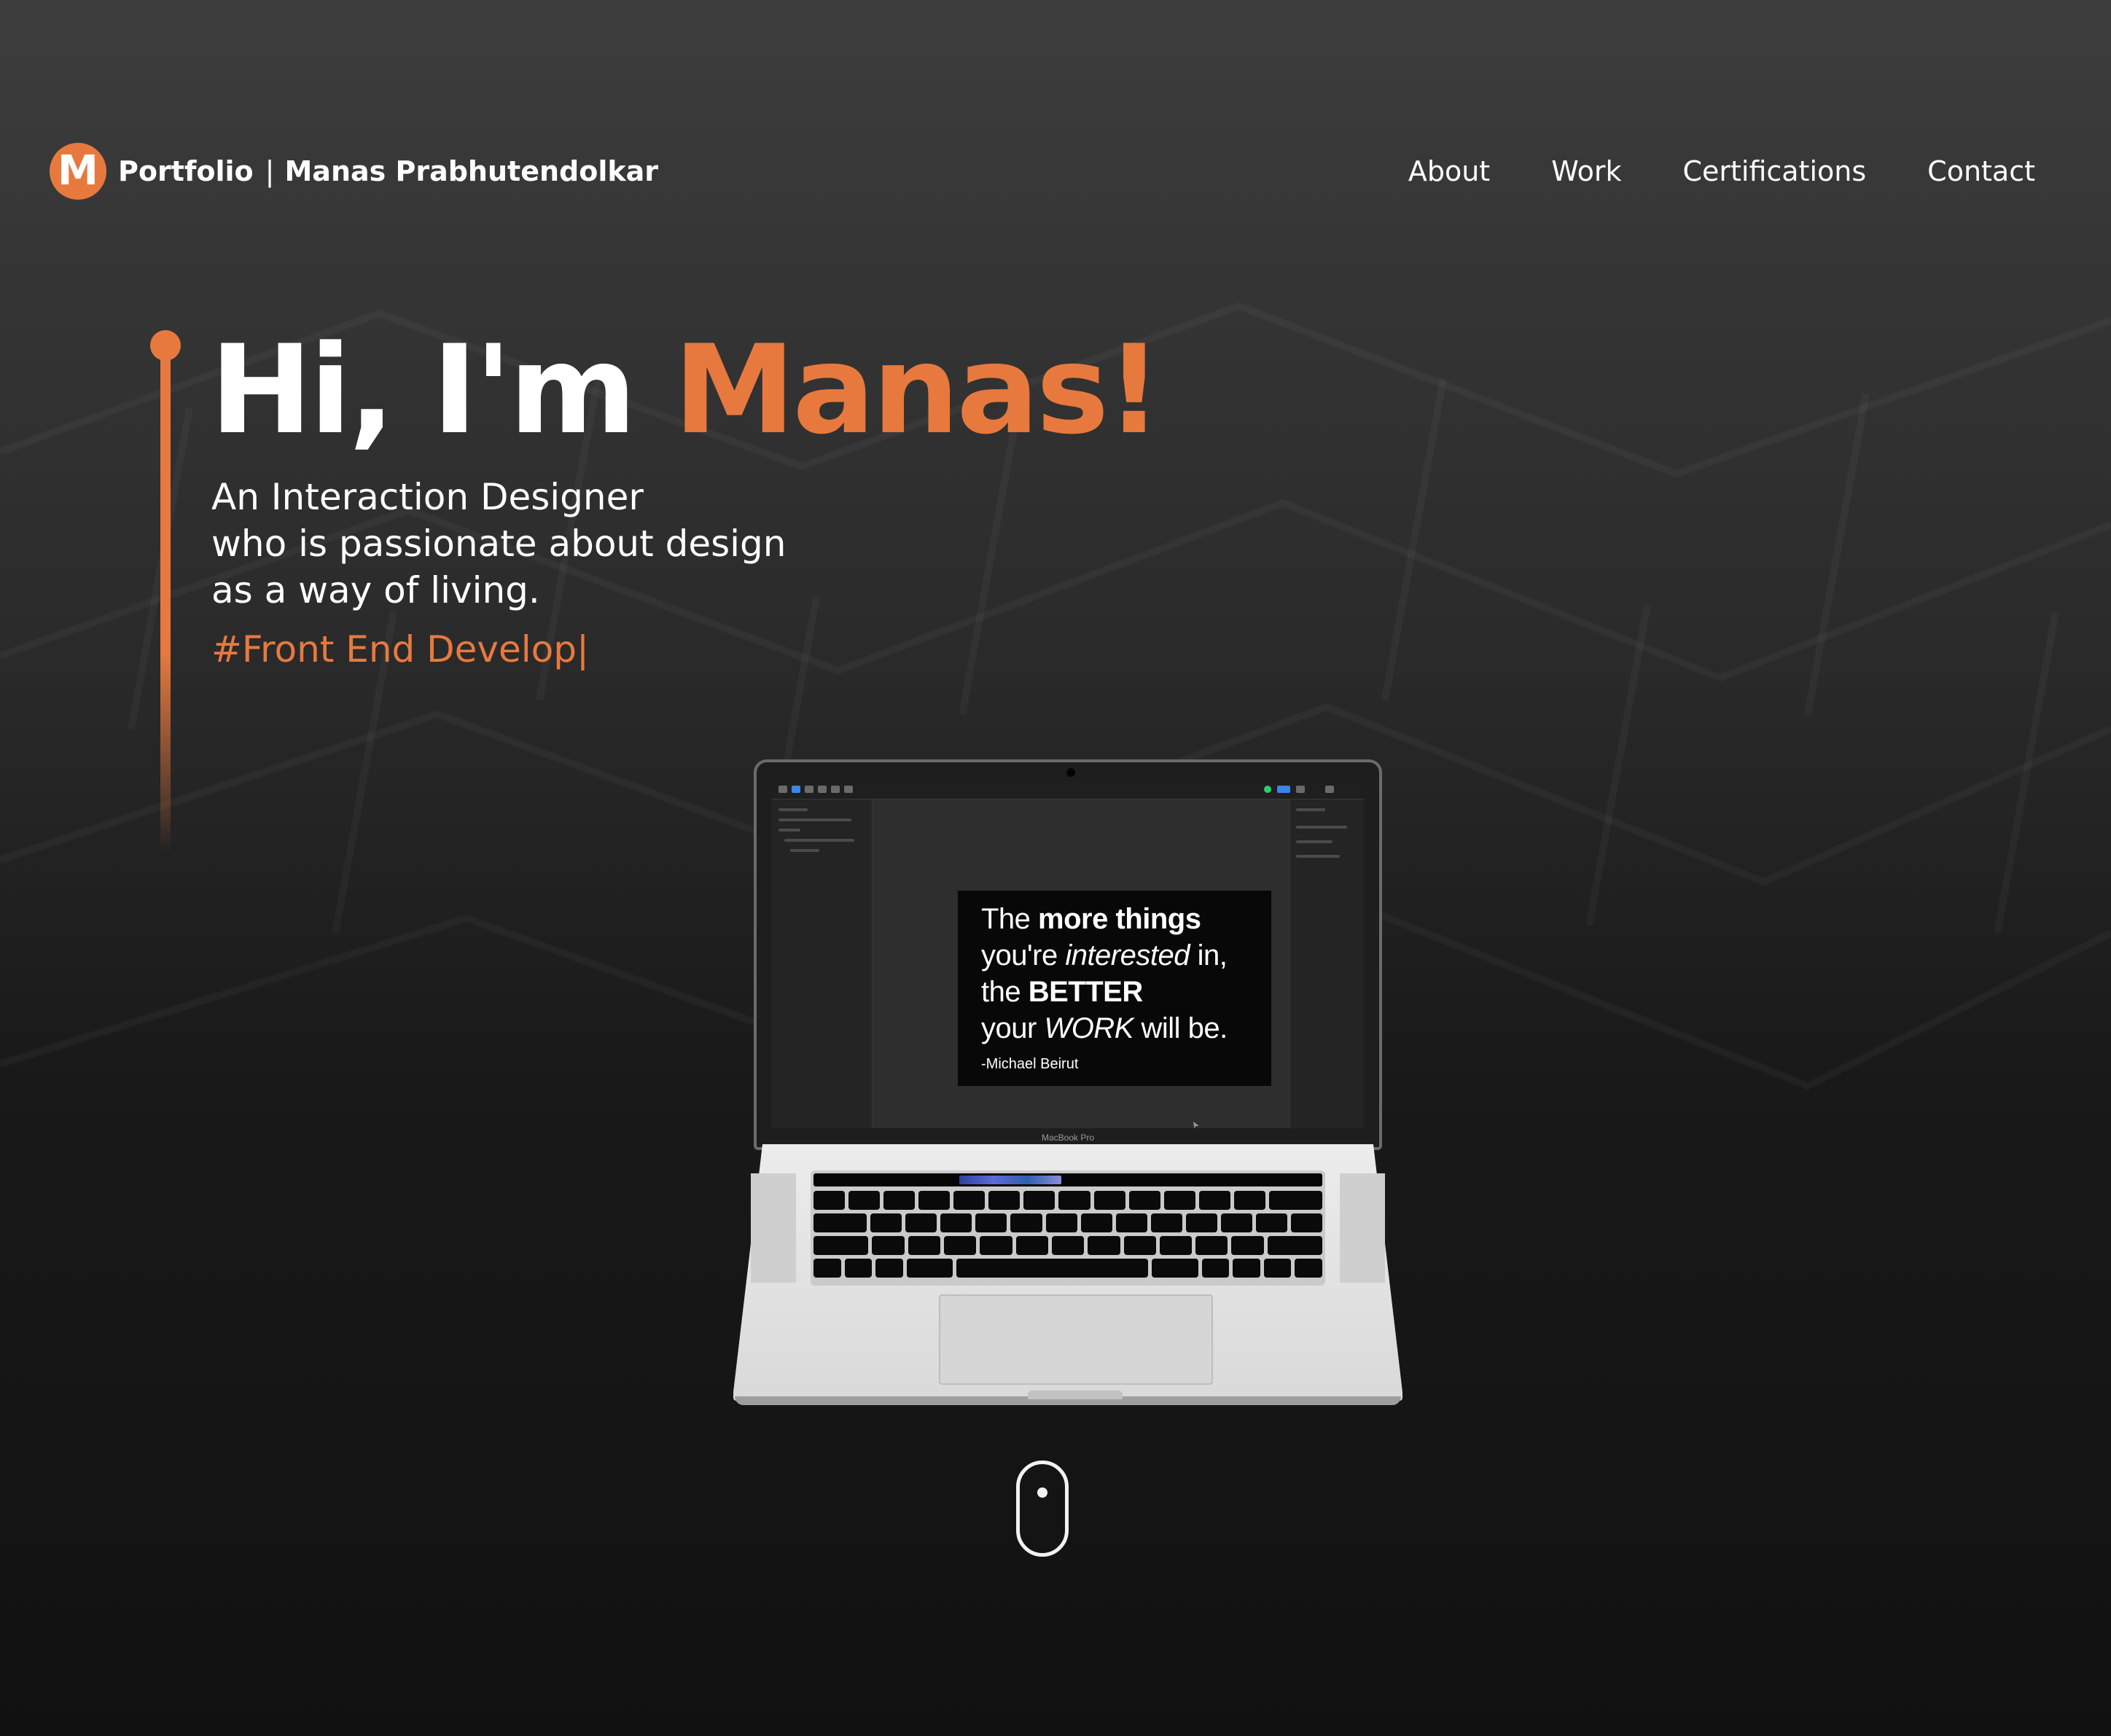  What do you see at coordinates (1196, 1125) in the screenshot?
I see `cursor-icon` at bounding box center [1196, 1125].